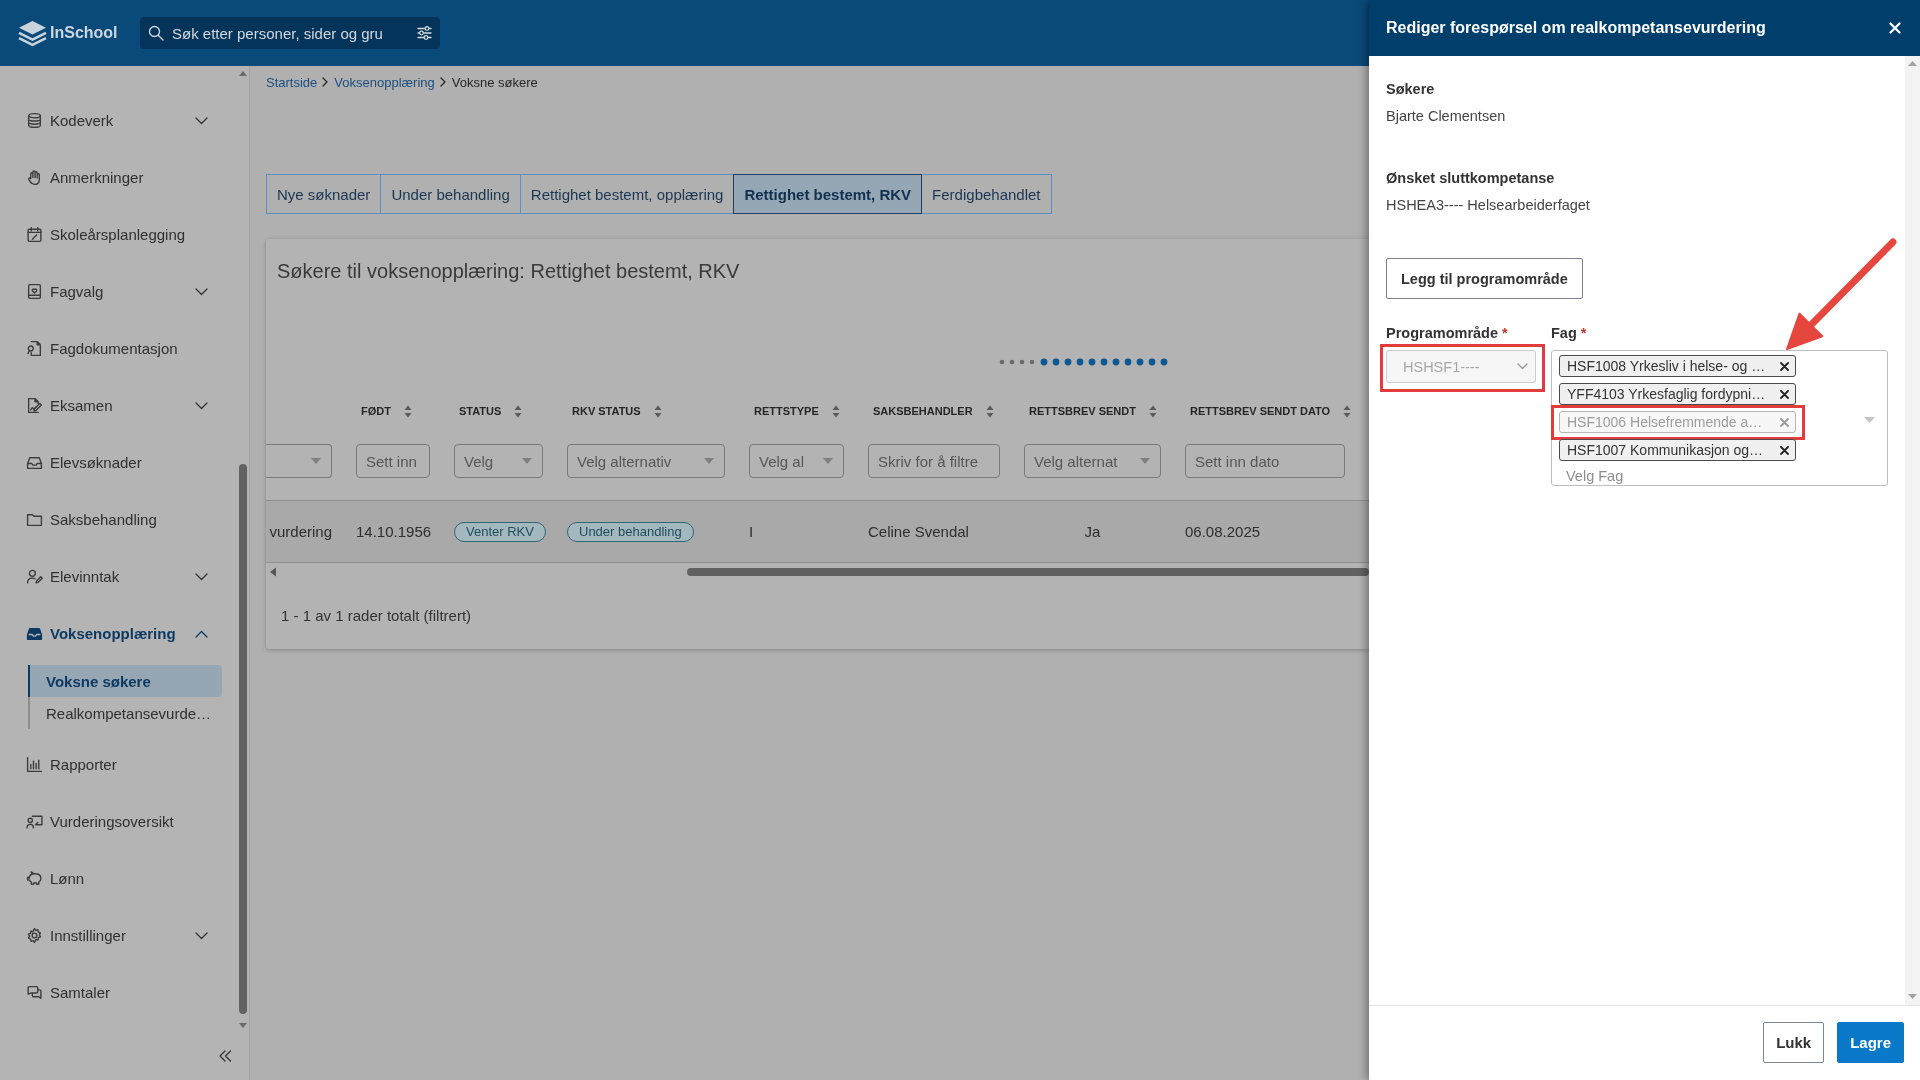  What do you see at coordinates (125, 681) in the screenshot?
I see `sidebar-subitem: Voksne søkere` at bounding box center [125, 681].